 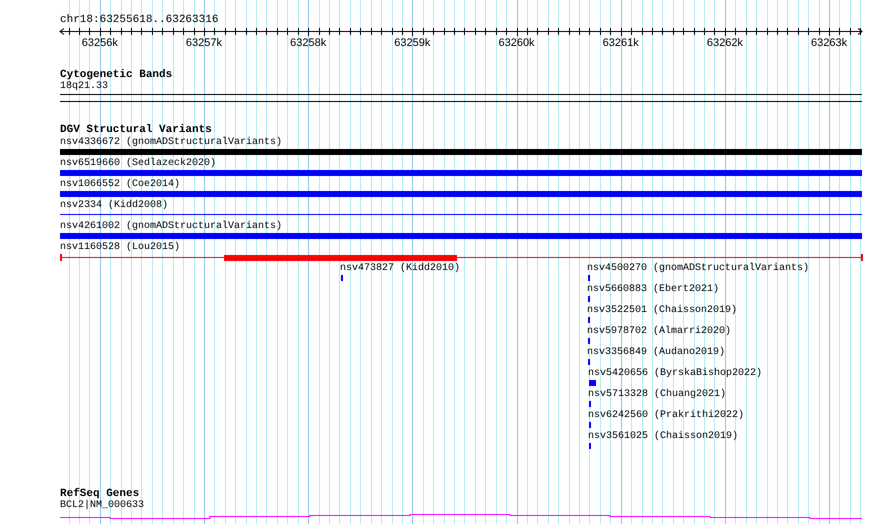 What do you see at coordinates (116, 75) in the screenshot?
I see `track-title: Cytogenetic Bands` at bounding box center [116, 75].